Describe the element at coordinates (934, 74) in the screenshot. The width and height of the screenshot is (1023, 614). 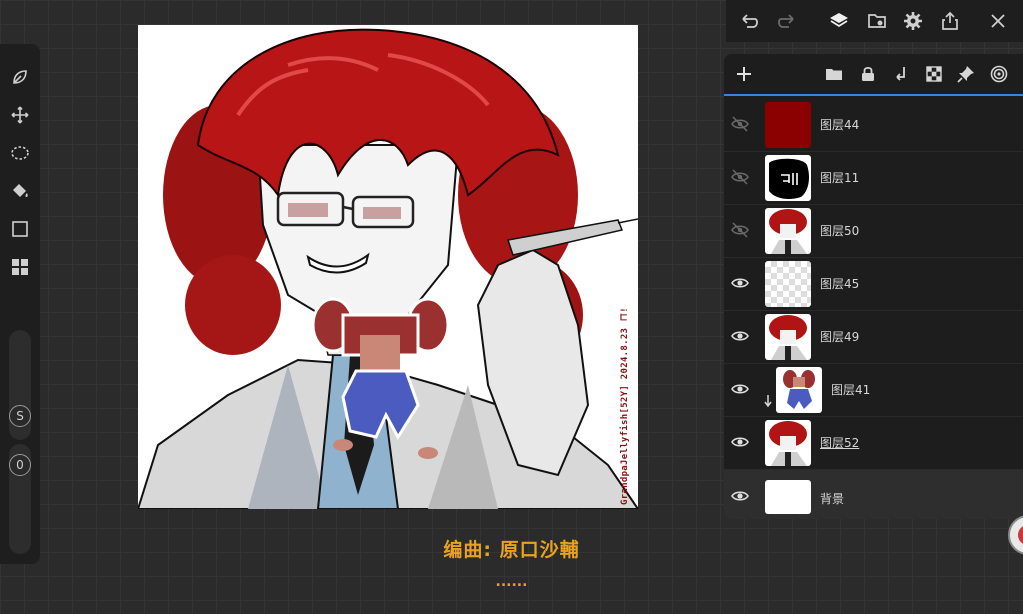
I see `checker-icon` at that location.